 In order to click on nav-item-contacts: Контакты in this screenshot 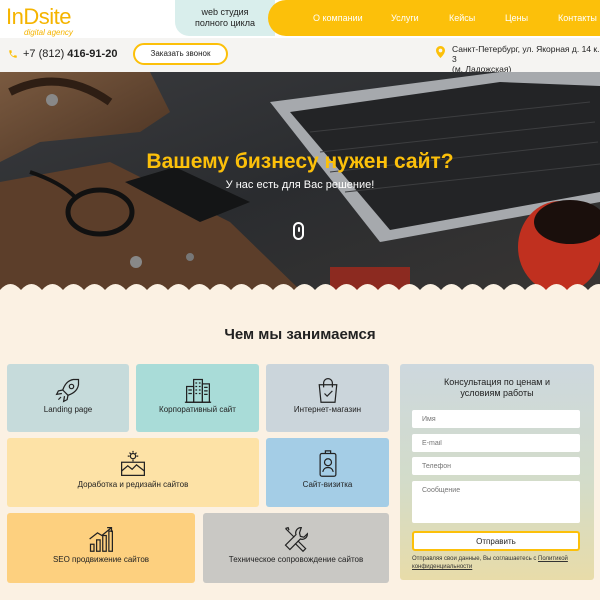, I will do `click(577, 18)`.